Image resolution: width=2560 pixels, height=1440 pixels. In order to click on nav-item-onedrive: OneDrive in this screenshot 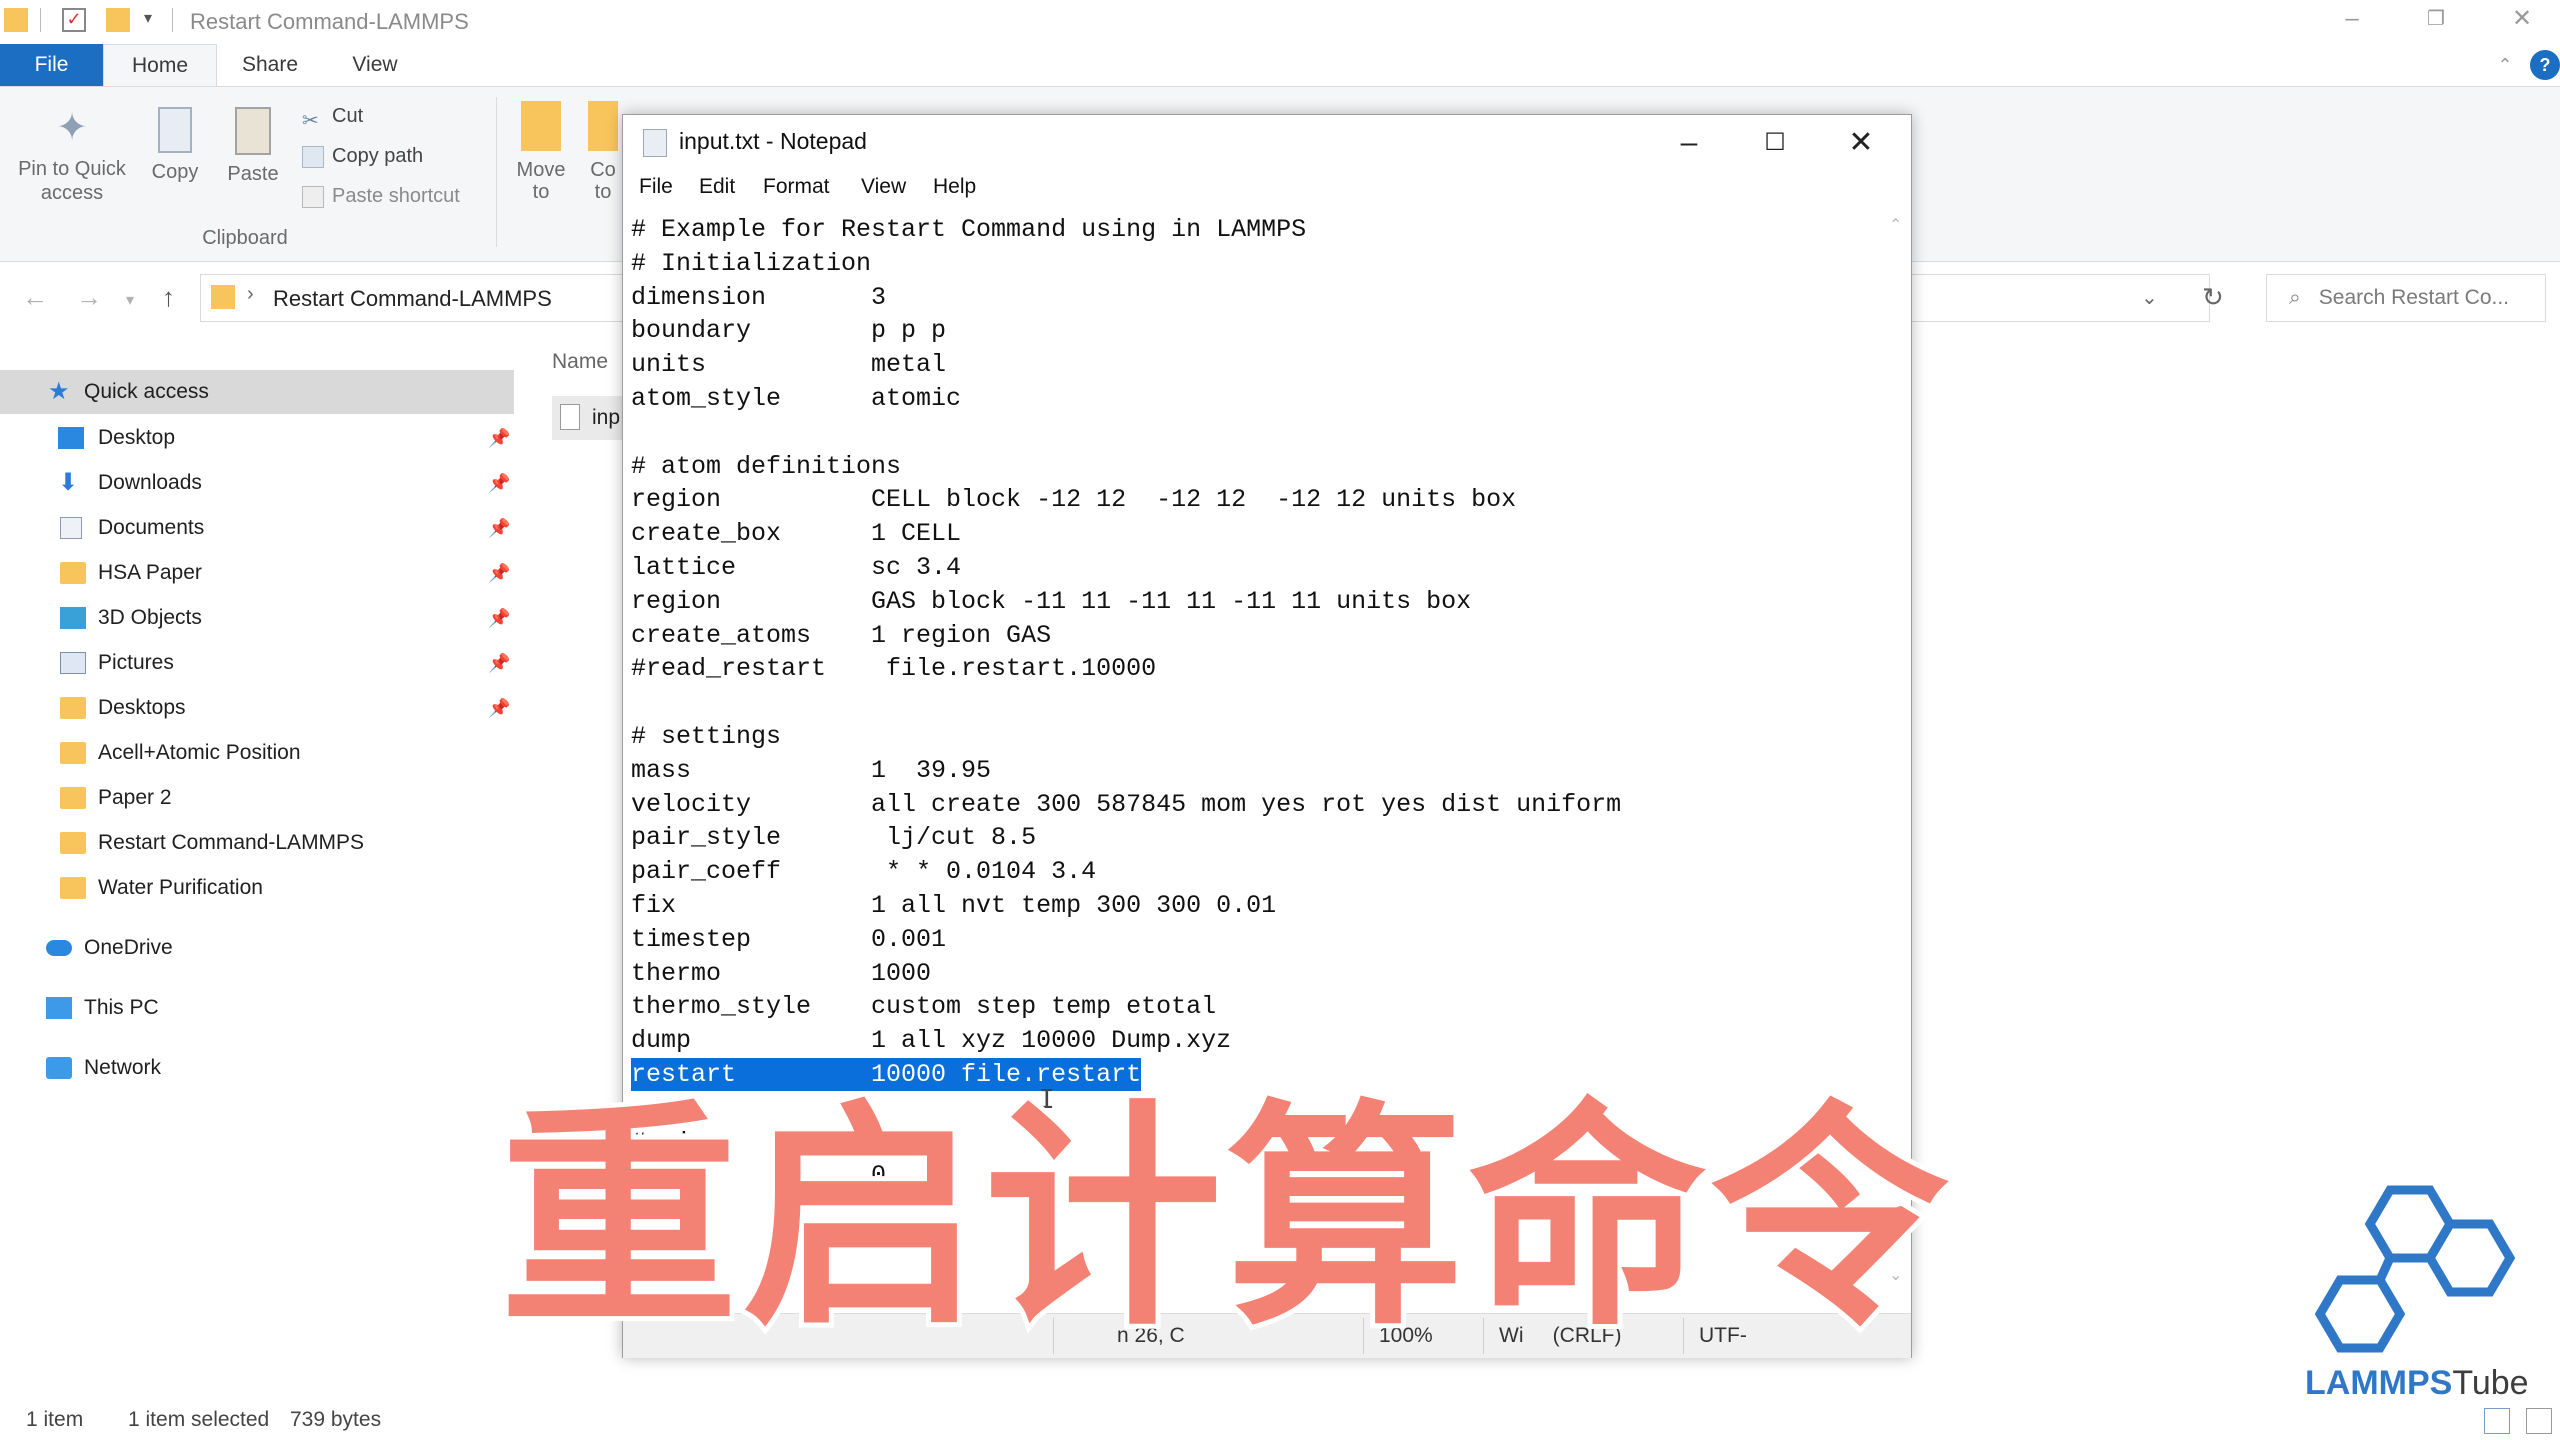, I will do `click(257, 948)`.